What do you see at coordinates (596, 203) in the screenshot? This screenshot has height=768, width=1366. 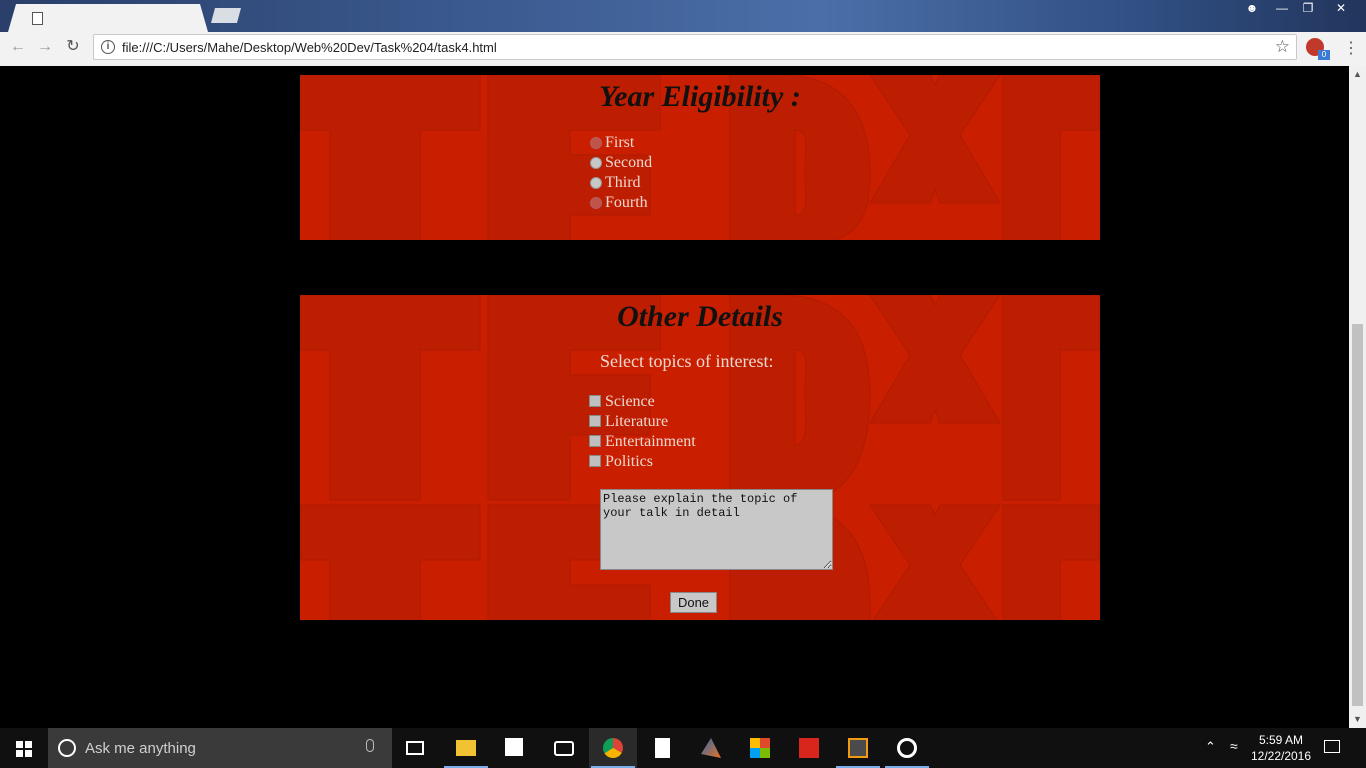 I see `radio-fourth` at bounding box center [596, 203].